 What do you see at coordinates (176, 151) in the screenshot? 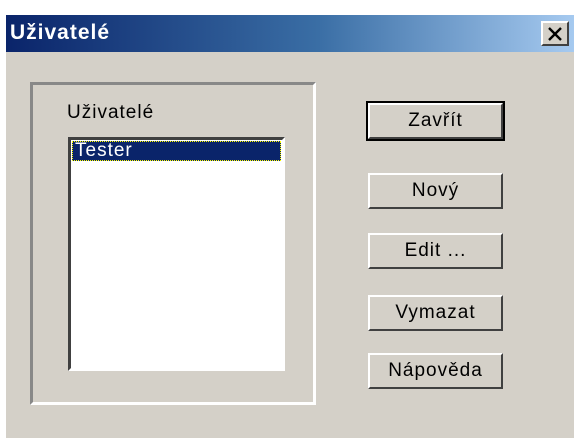
I see `list-item-tester: Tester` at bounding box center [176, 151].